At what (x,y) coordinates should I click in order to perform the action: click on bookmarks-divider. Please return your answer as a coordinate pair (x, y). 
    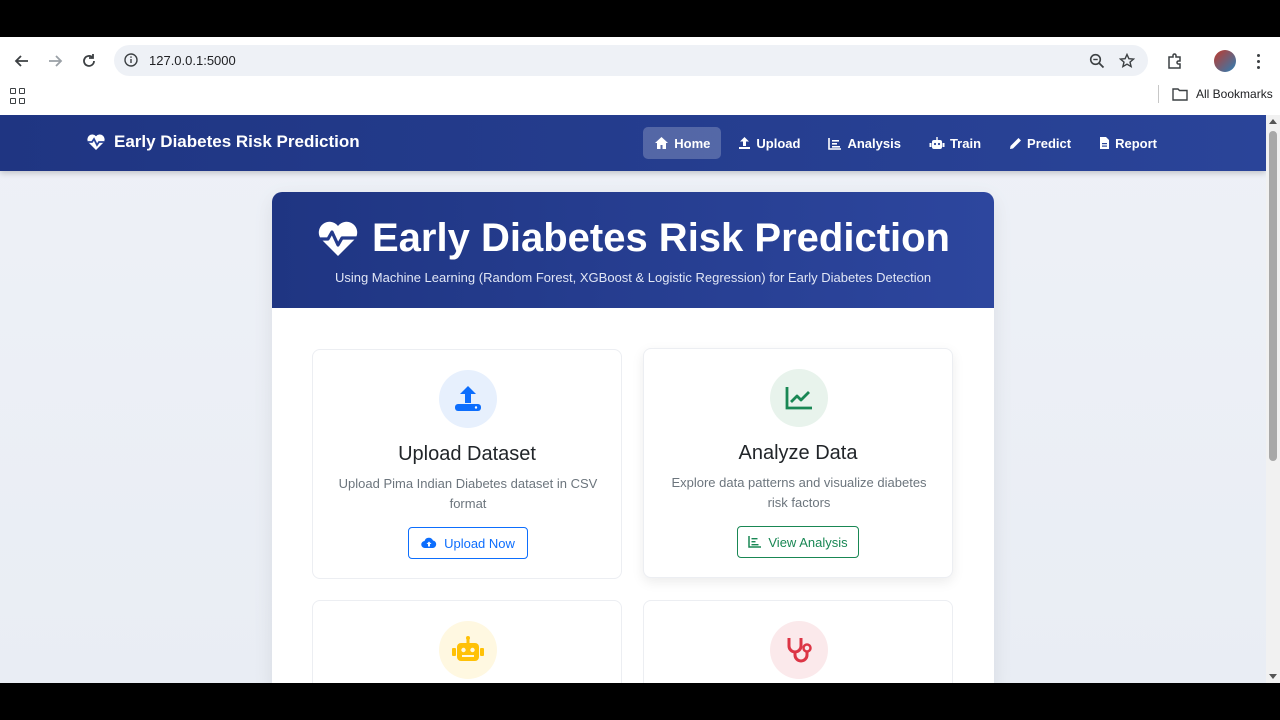
    Looking at the image, I should click on (1158, 94).